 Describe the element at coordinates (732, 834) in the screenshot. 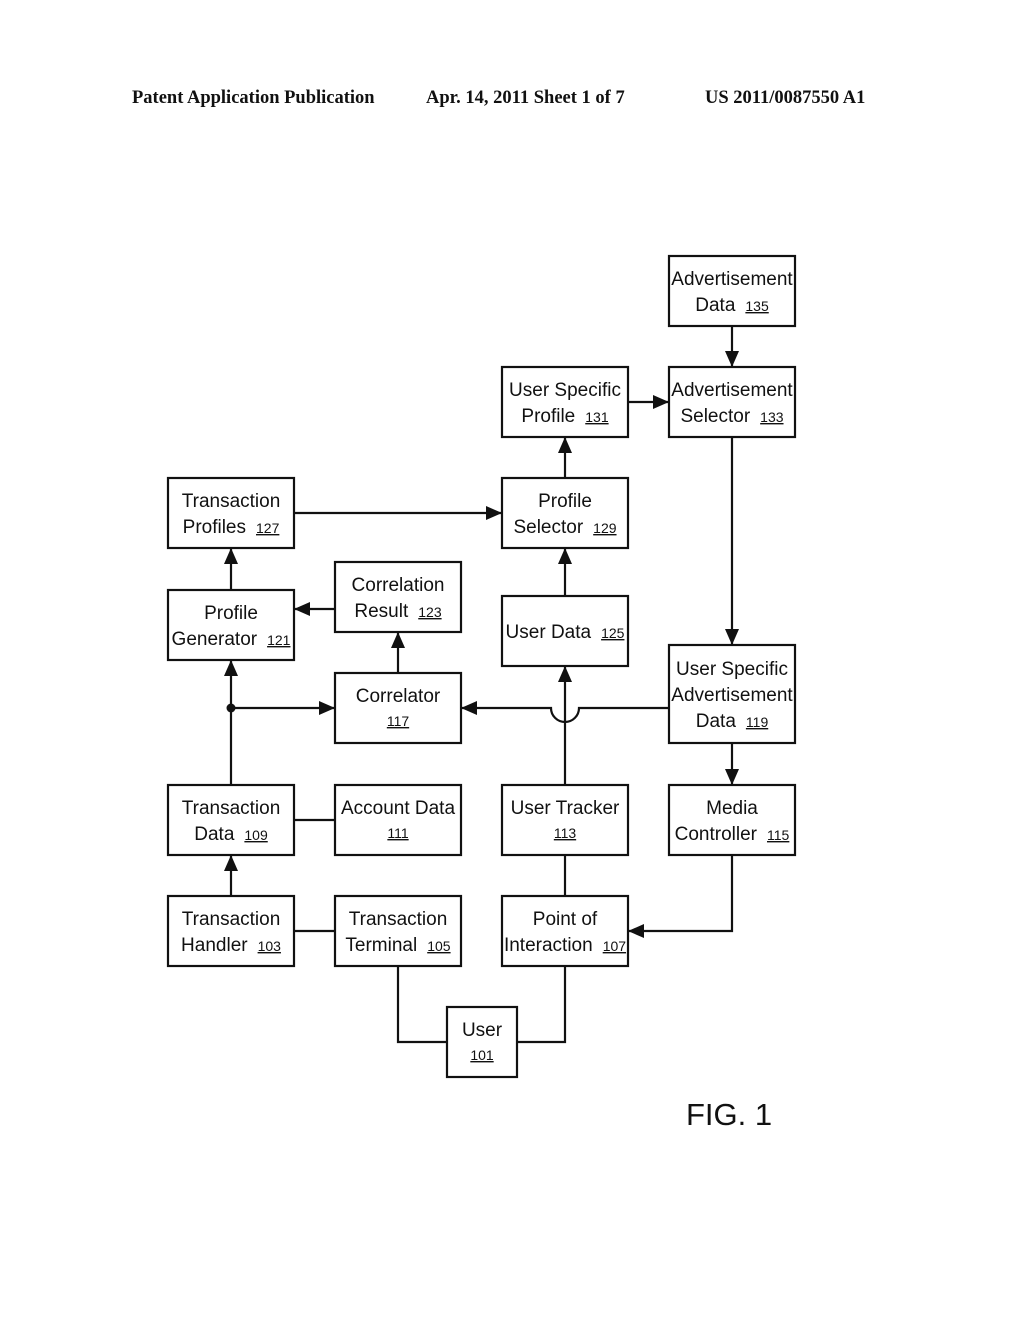

I see `node-label: Controller 115` at that location.